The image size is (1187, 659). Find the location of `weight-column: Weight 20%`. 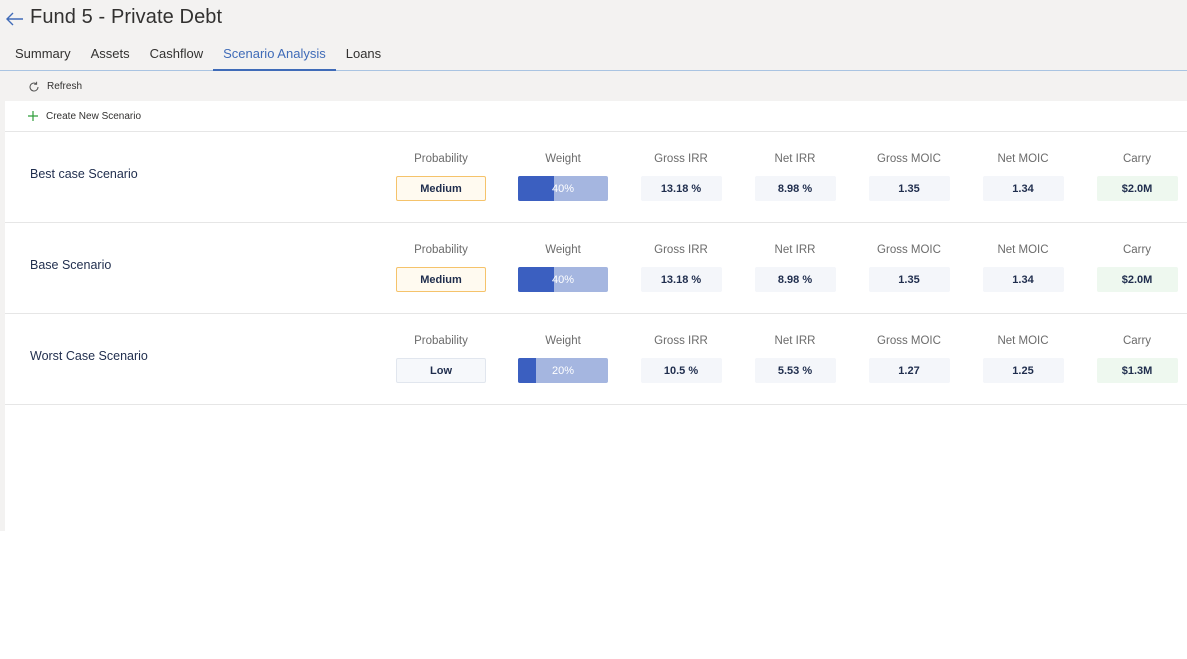

weight-column: Weight 20% is located at coordinates (563, 358).